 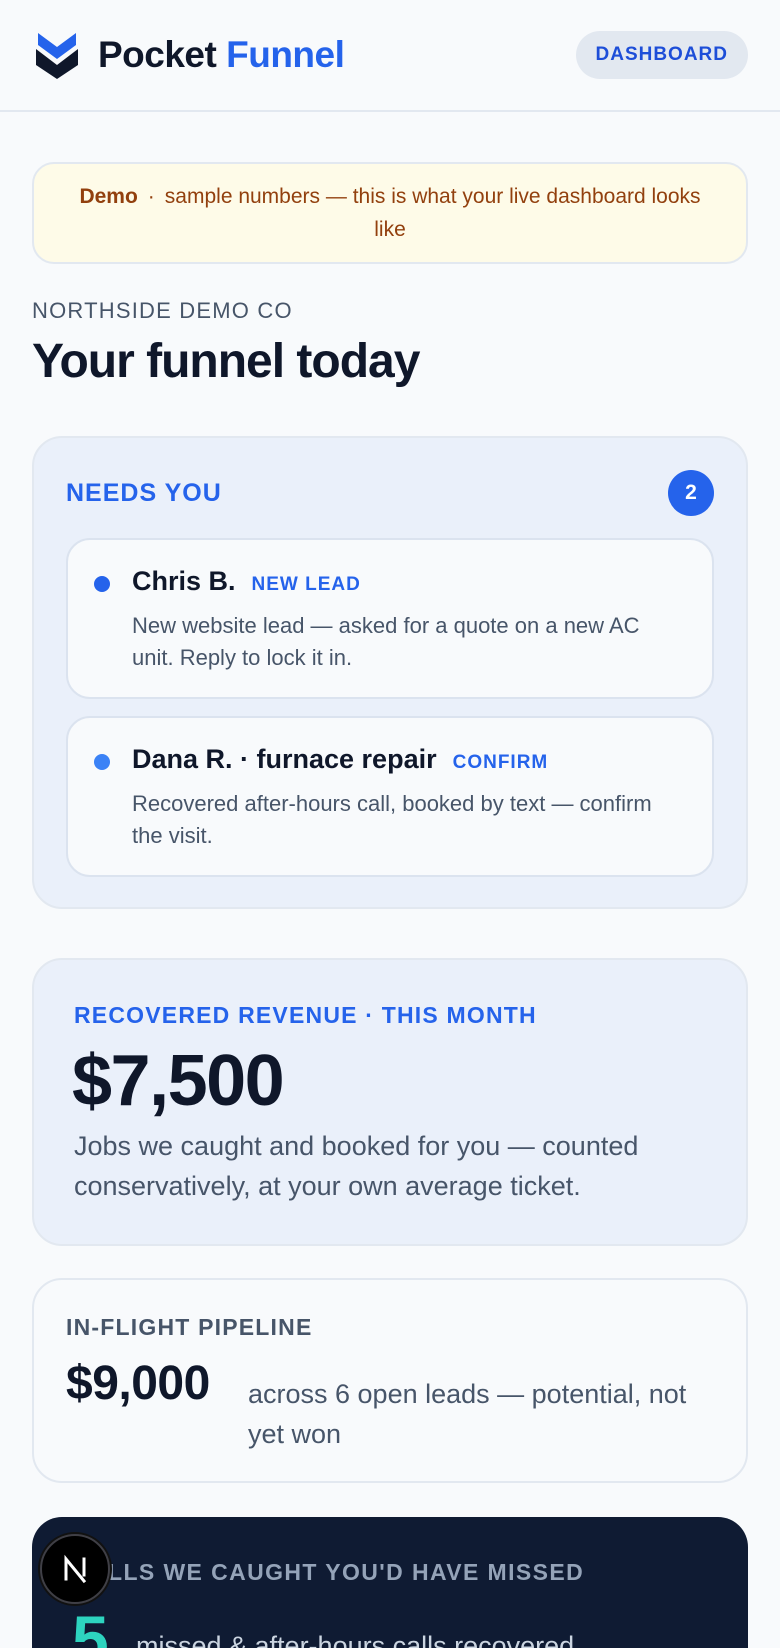 I want to click on pipeline-value: $9,000, so click(x=138, y=1383).